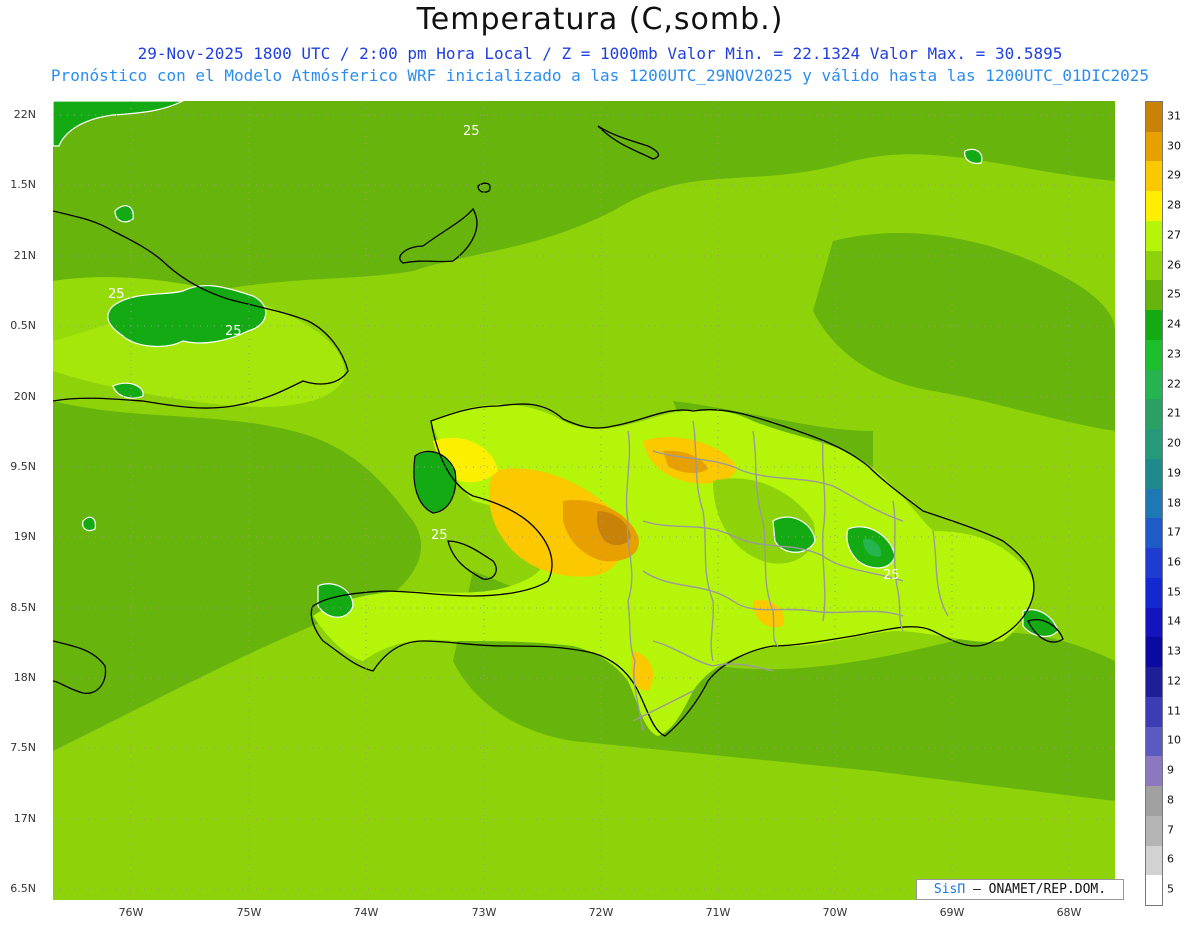  What do you see at coordinates (952, 912) in the screenshot?
I see `lon-label: 69W` at bounding box center [952, 912].